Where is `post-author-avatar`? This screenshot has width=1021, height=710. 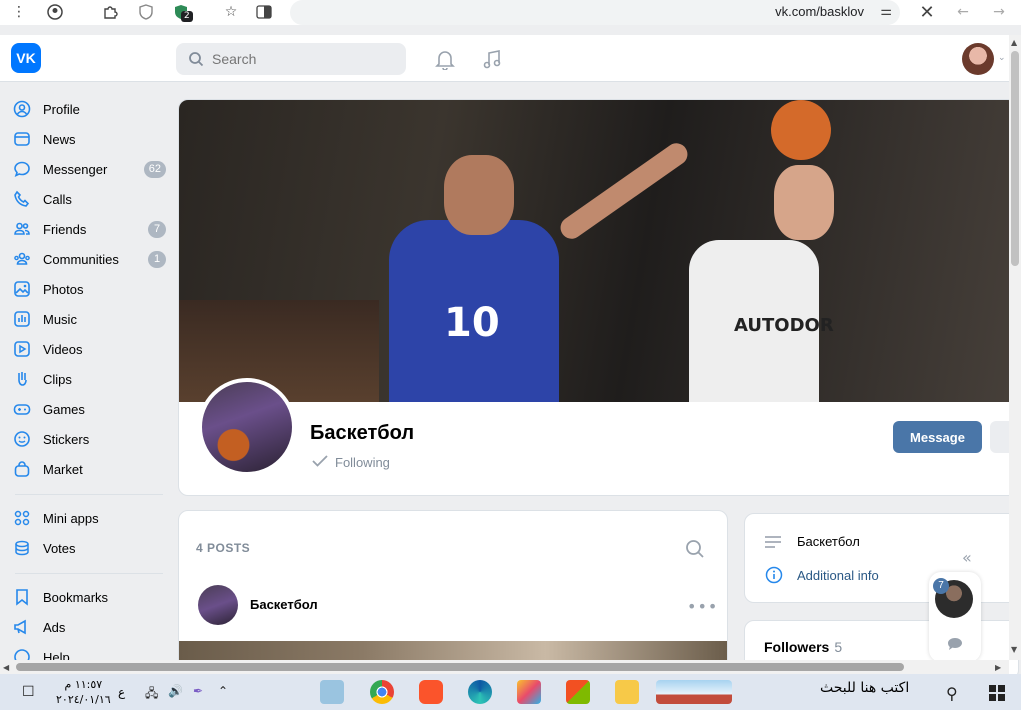
post-author-avatar is located at coordinates (218, 605).